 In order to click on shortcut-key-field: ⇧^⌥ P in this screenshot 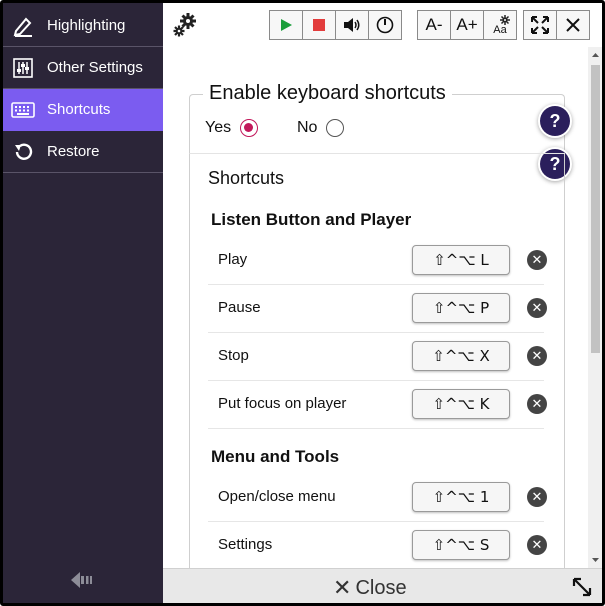, I will do `click(461, 308)`.